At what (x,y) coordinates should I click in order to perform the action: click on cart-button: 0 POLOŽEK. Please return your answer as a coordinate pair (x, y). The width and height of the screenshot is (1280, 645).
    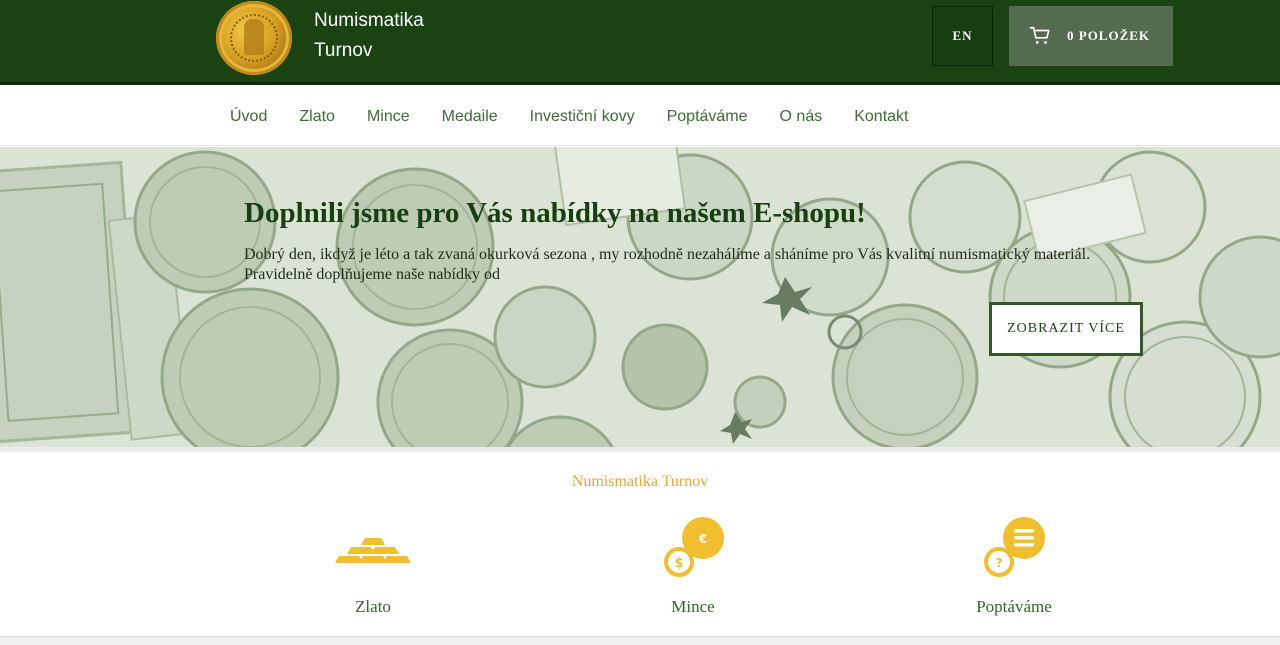
    Looking at the image, I should click on (1091, 36).